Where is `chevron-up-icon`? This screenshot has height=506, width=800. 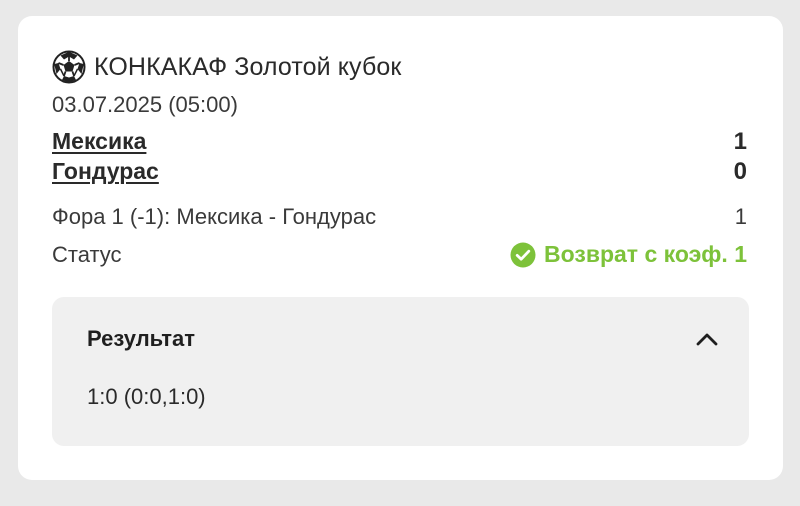 chevron-up-icon is located at coordinates (707, 339).